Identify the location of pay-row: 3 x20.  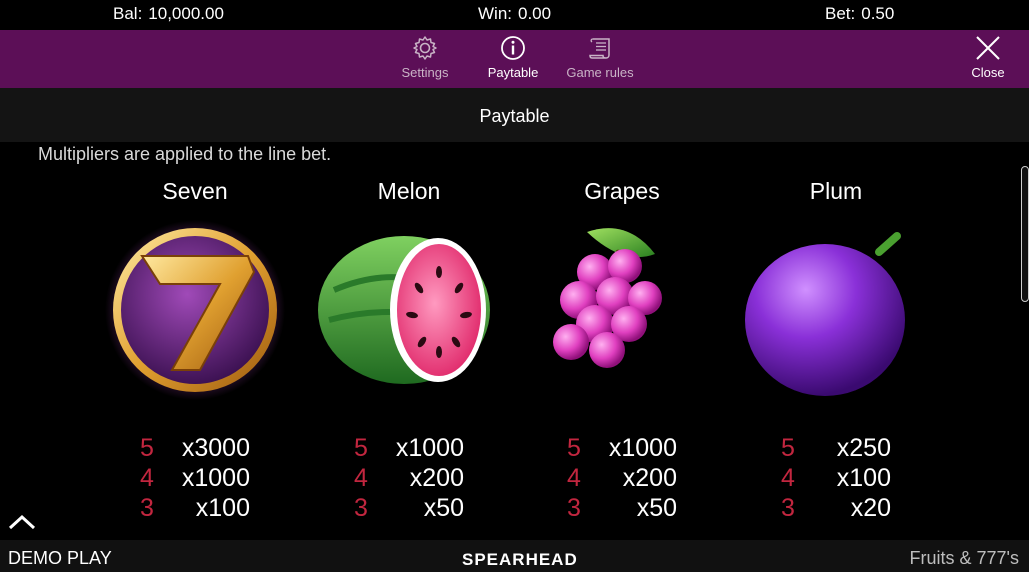
(836, 509).